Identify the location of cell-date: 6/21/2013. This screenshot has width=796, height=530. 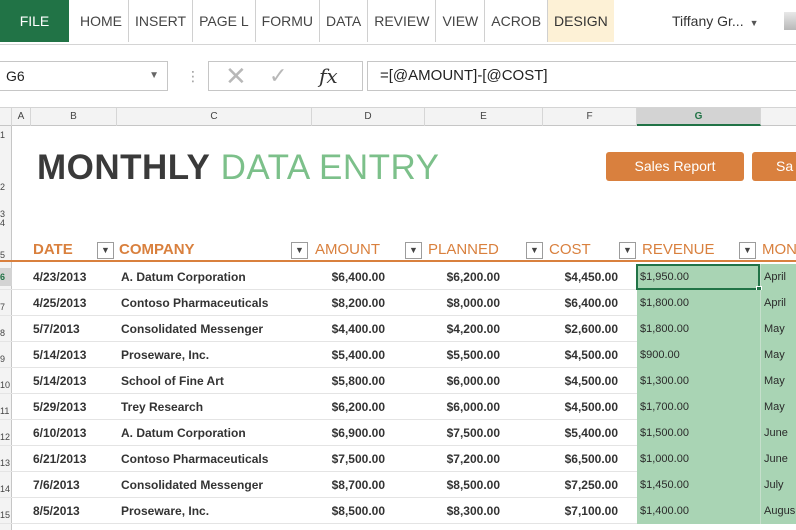
(75, 459).